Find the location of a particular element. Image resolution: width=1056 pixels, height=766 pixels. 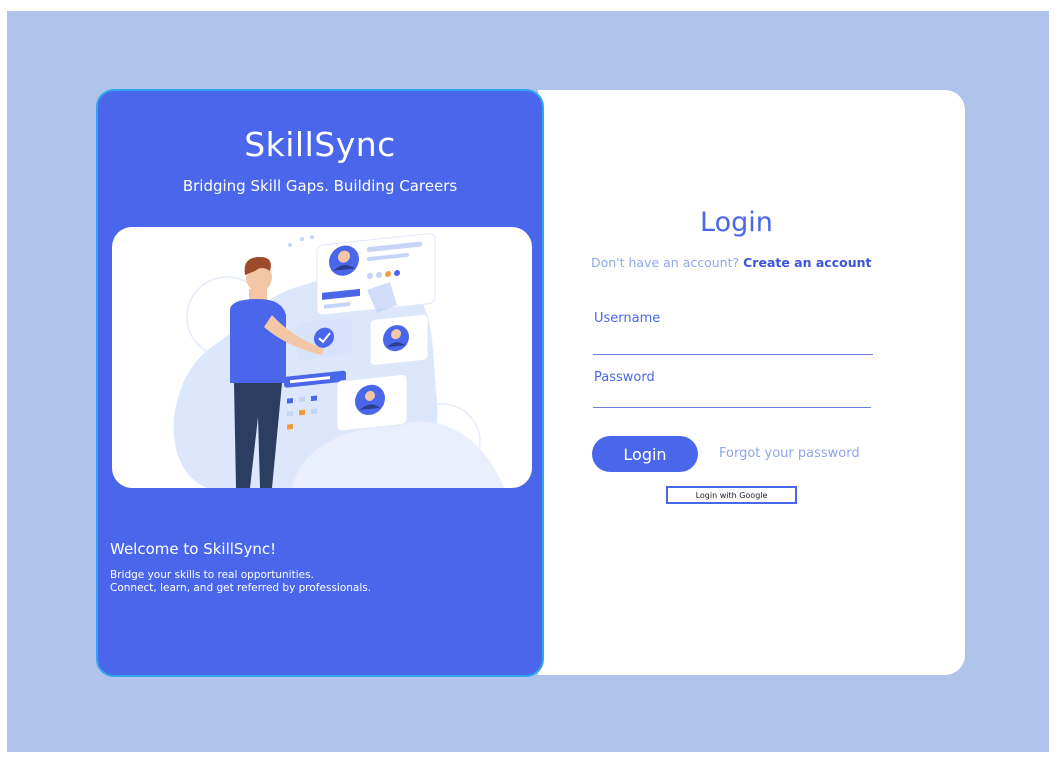

login-title: Login is located at coordinates (736, 222).